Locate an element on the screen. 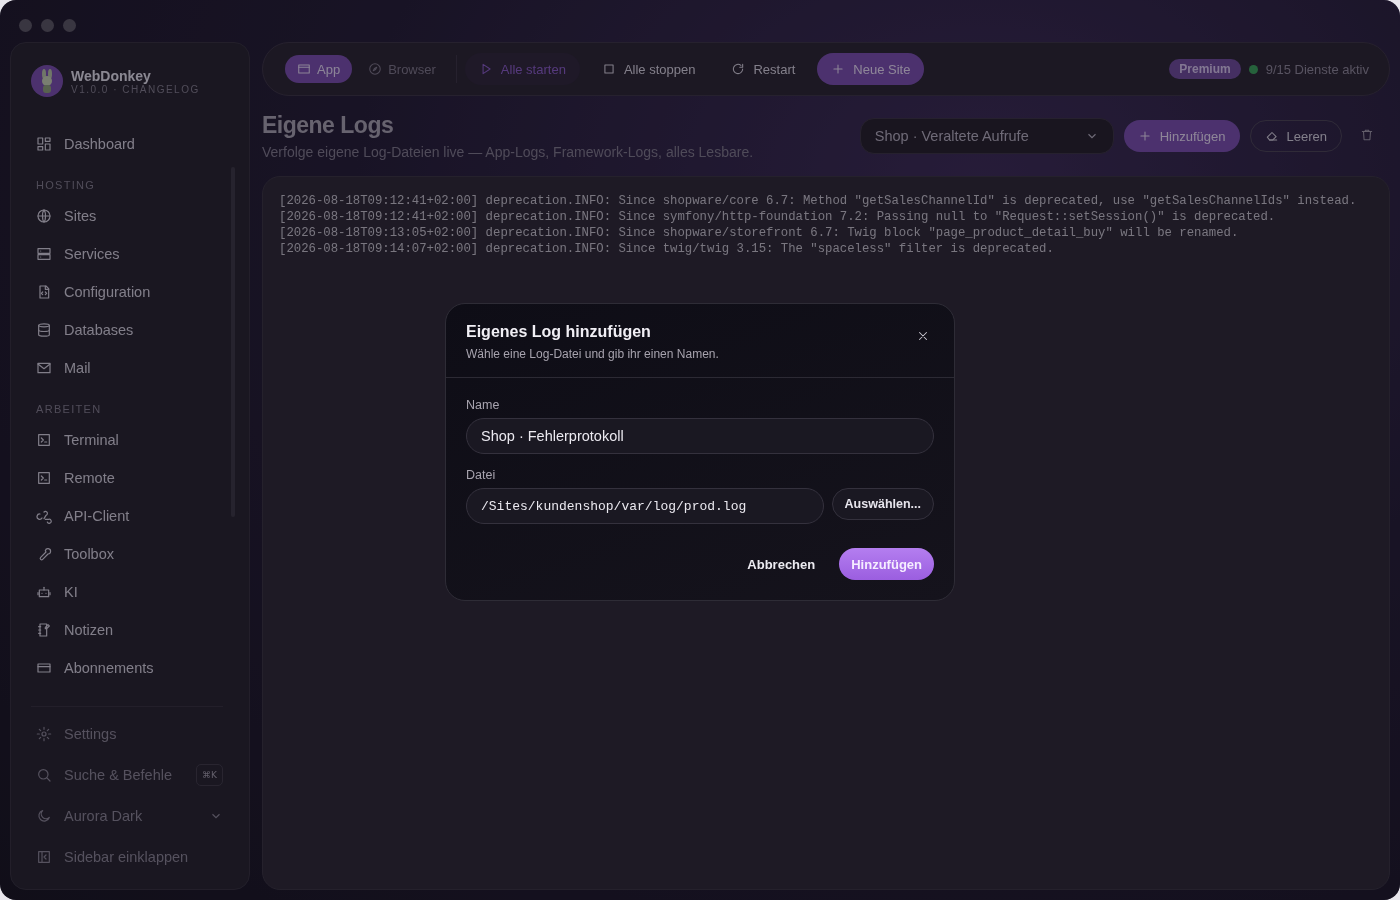 This screenshot has height=900, width=1400. field-label: Datei is located at coordinates (481, 475).